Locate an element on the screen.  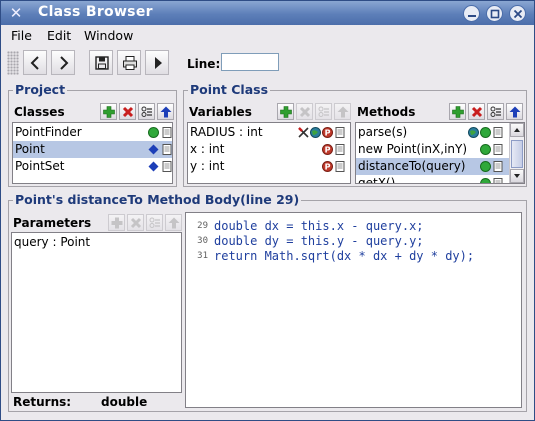
scroll-up-button is located at coordinates (517, 130).